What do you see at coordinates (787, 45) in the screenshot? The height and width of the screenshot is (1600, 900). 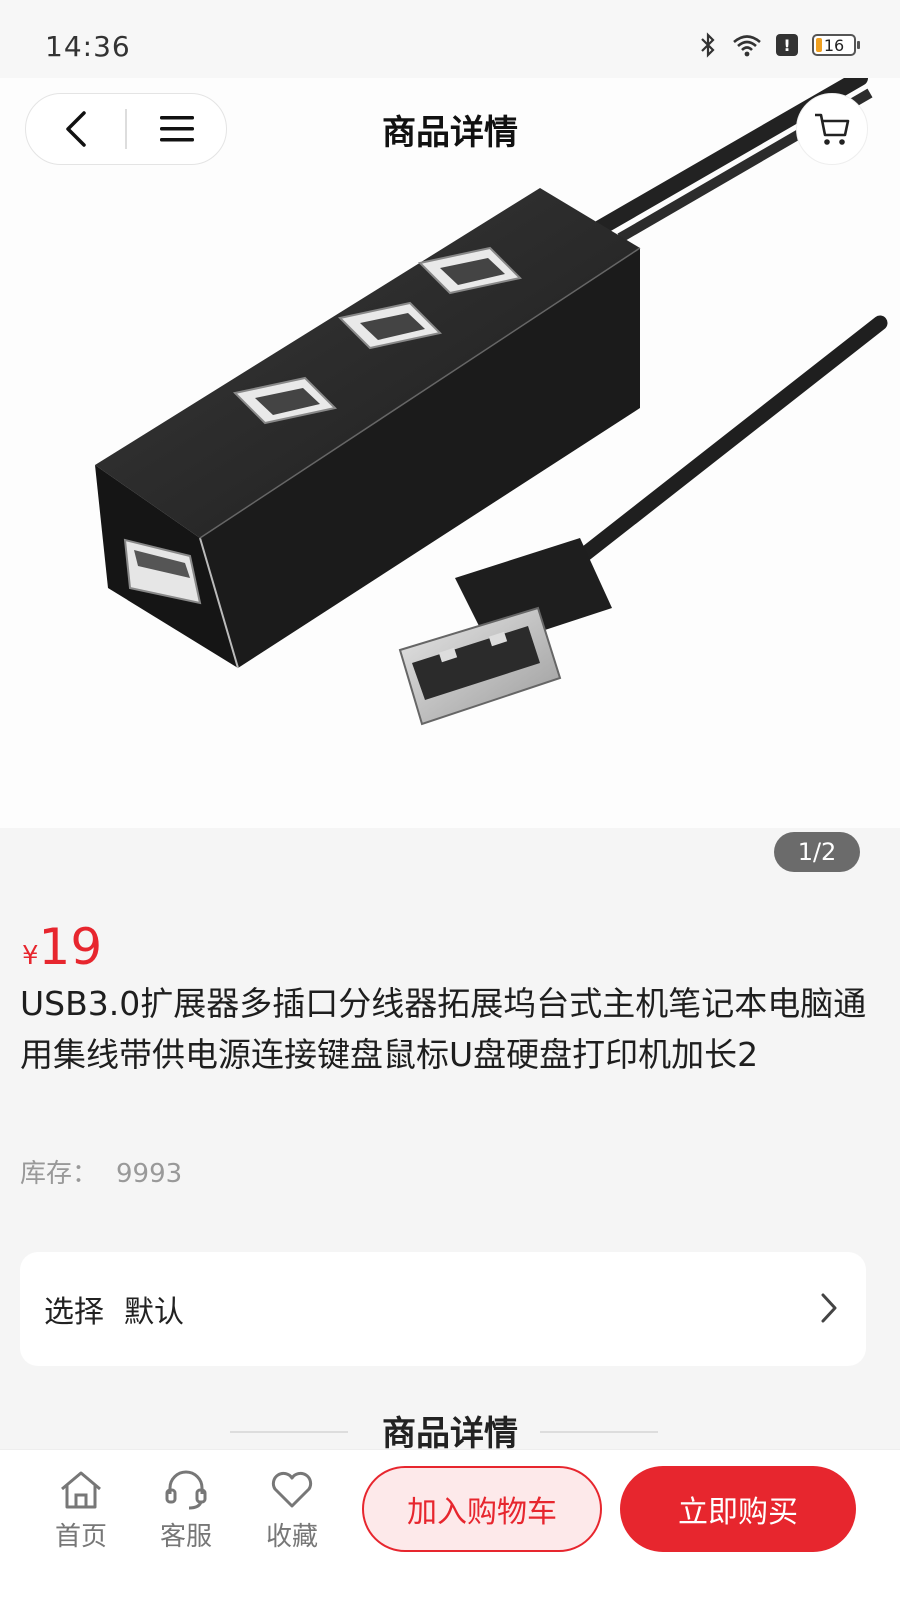 I see `alert-icon: !` at bounding box center [787, 45].